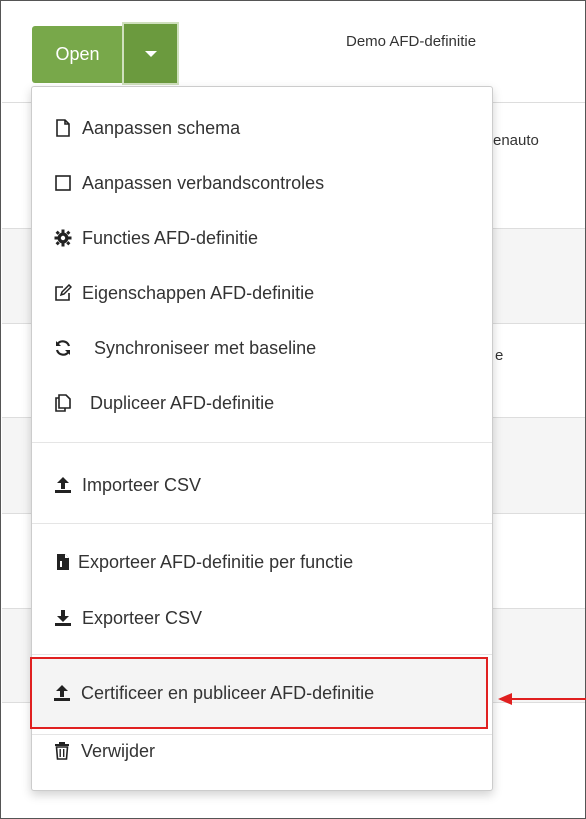 This screenshot has width=586, height=819. I want to click on menu-item-certificeer-publiceer: Certificeer en publiceer AFD-definitie, so click(268, 693).